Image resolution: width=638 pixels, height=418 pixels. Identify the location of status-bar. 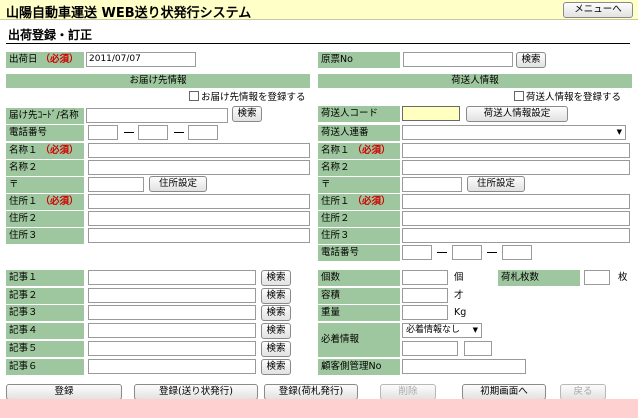
(319, 408).